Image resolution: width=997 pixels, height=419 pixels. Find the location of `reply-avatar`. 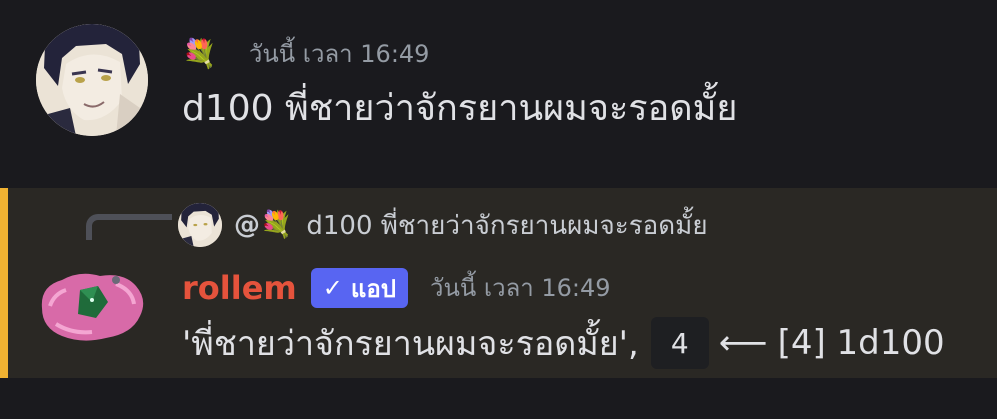

reply-avatar is located at coordinates (200, 225).